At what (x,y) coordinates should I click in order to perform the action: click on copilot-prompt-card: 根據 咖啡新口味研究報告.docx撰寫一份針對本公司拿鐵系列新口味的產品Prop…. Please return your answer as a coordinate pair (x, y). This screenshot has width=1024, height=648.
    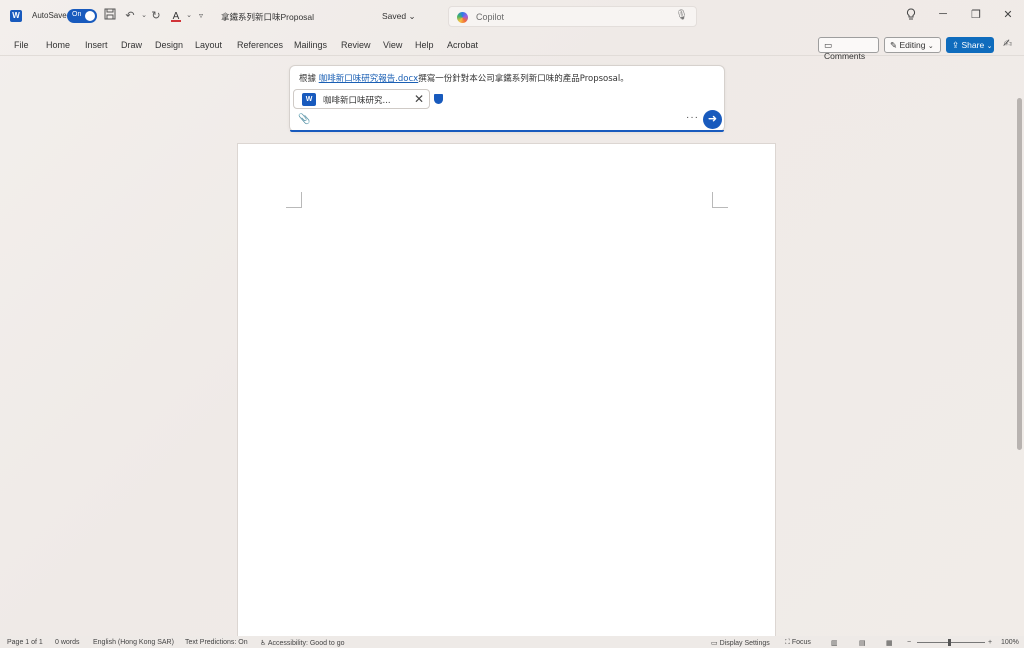
    Looking at the image, I should click on (507, 98).